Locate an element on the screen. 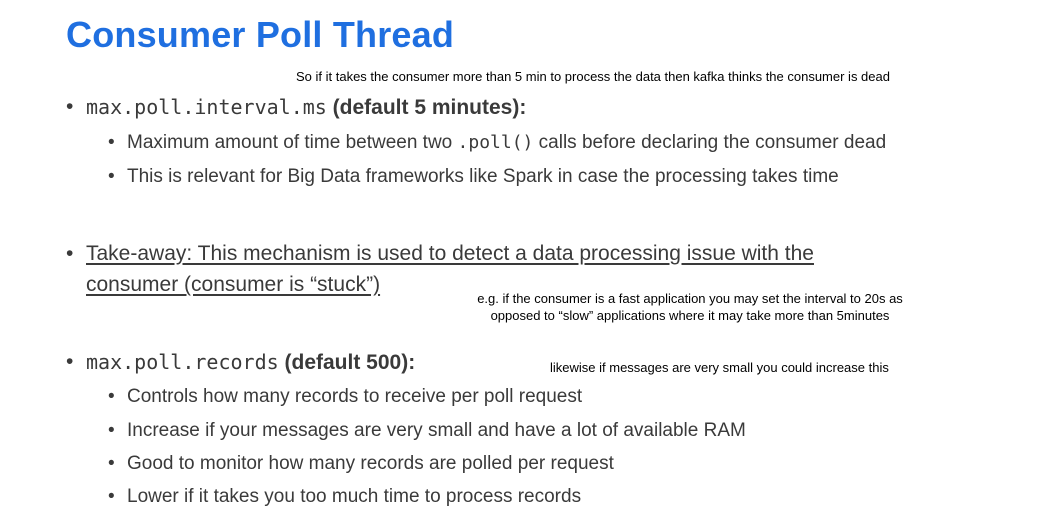 The width and height of the screenshot is (1044, 530). sub-bullet-text: Maximum amount of time between two is located at coordinates (292, 142).